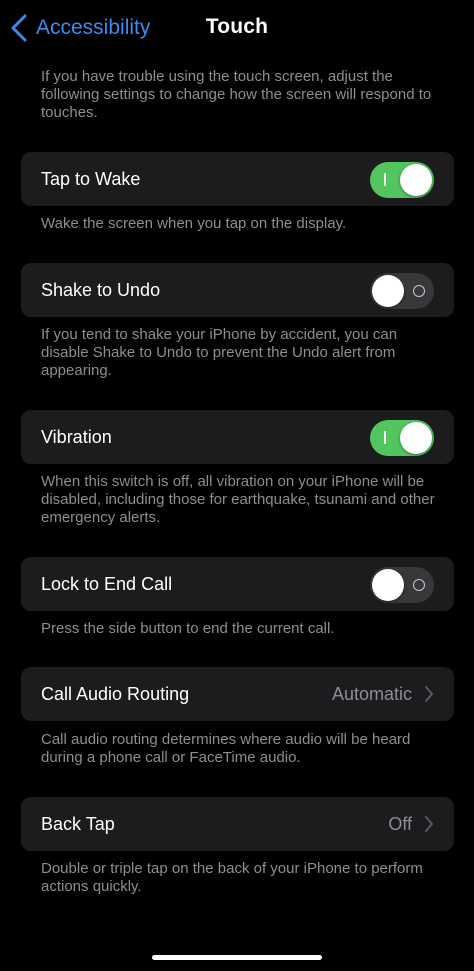 This screenshot has height=971, width=474. What do you see at coordinates (400, 824) in the screenshot?
I see `setting-value: Off` at bounding box center [400, 824].